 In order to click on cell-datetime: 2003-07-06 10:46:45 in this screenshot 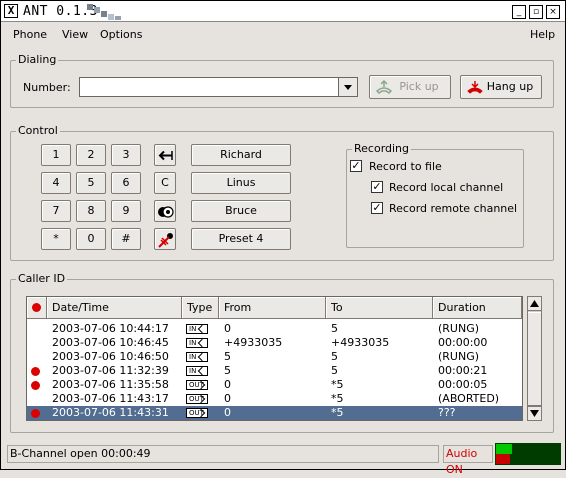, I will do `click(110, 342)`.